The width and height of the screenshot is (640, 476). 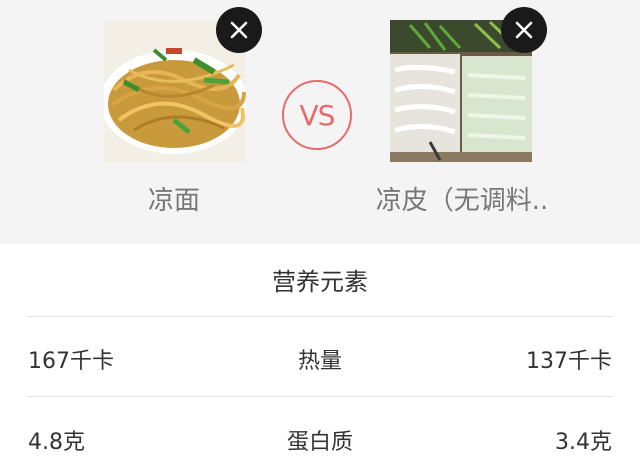 I want to click on remove-left-button, so click(x=239, y=30).